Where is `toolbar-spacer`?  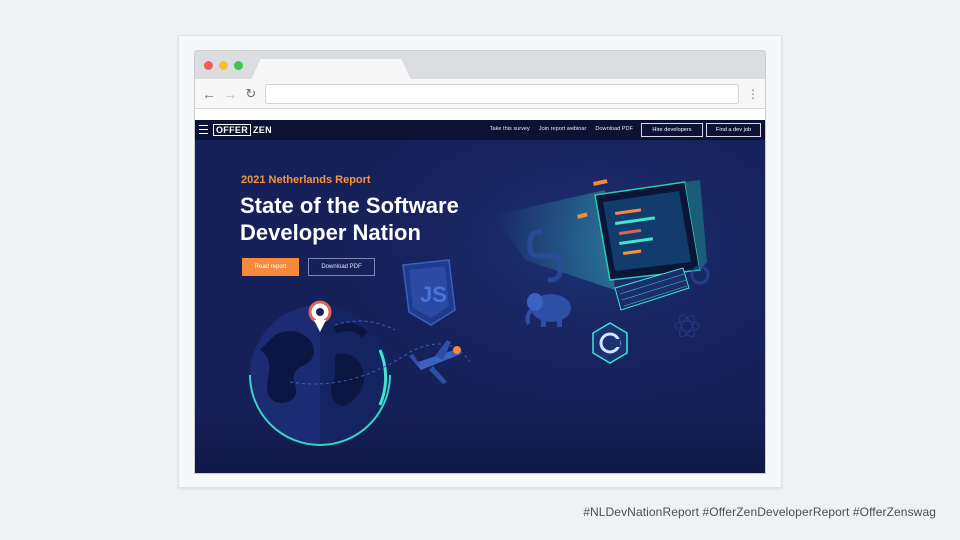
toolbar-spacer is located at coordinates (480, 114).